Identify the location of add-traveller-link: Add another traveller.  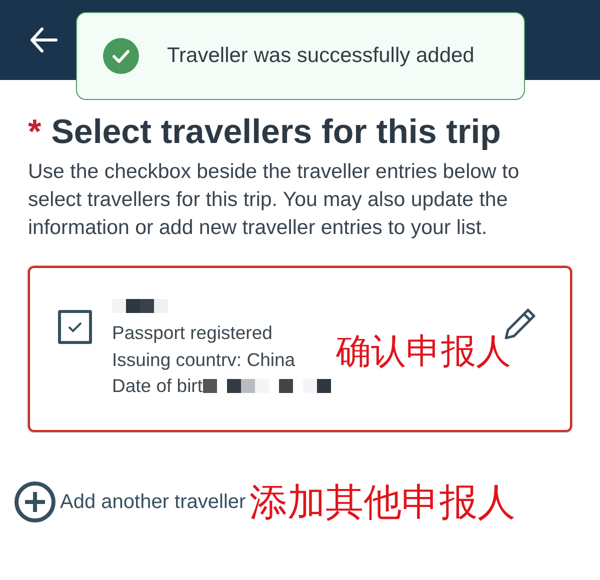
(130, 502).